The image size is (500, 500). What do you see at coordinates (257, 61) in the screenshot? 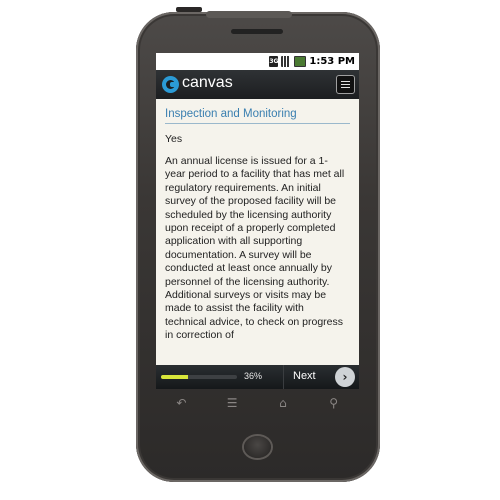
I see `status-bar: 3G 1:53 PM` at bounding box center [257, 61].